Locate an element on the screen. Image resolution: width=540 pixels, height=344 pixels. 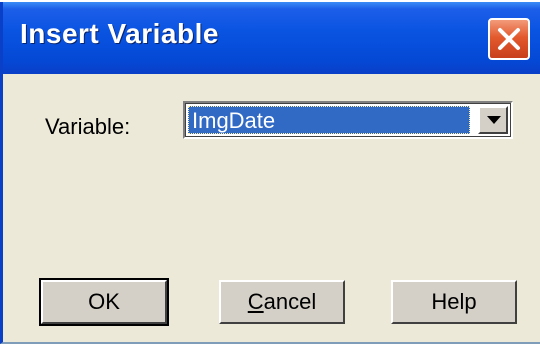
help-button-label: Help is located at coordinates (454, 301).